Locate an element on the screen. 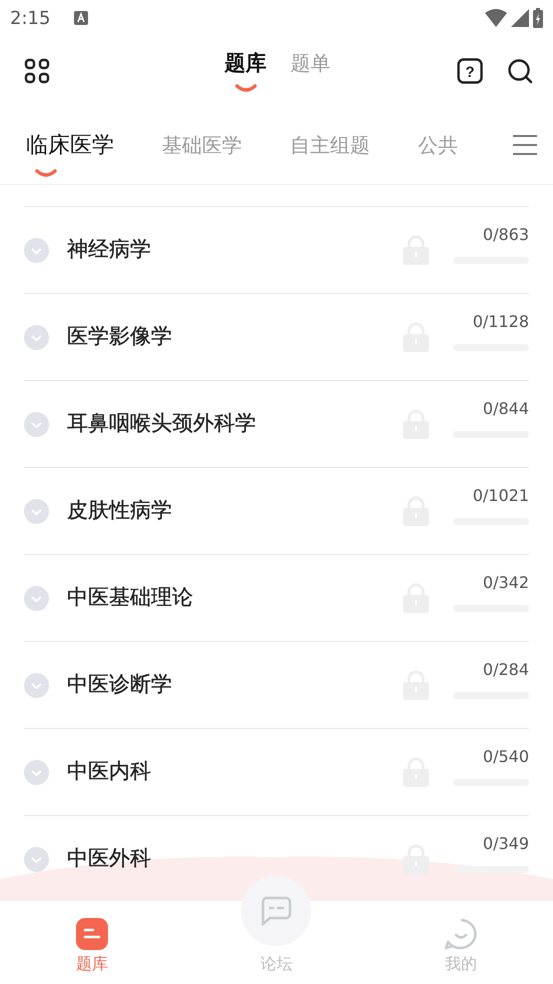 The height and width of the screenshot is (984, 553). clock-time: 2:15 is located at coordinates (30, 18).